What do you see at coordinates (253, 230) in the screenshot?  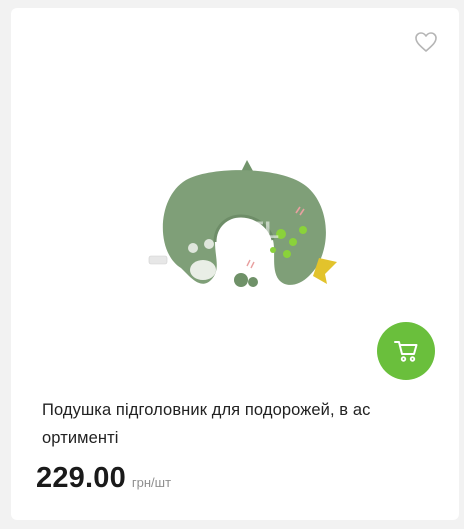 I see `watermark-text: ITEL` at bounding box center [253, 230].